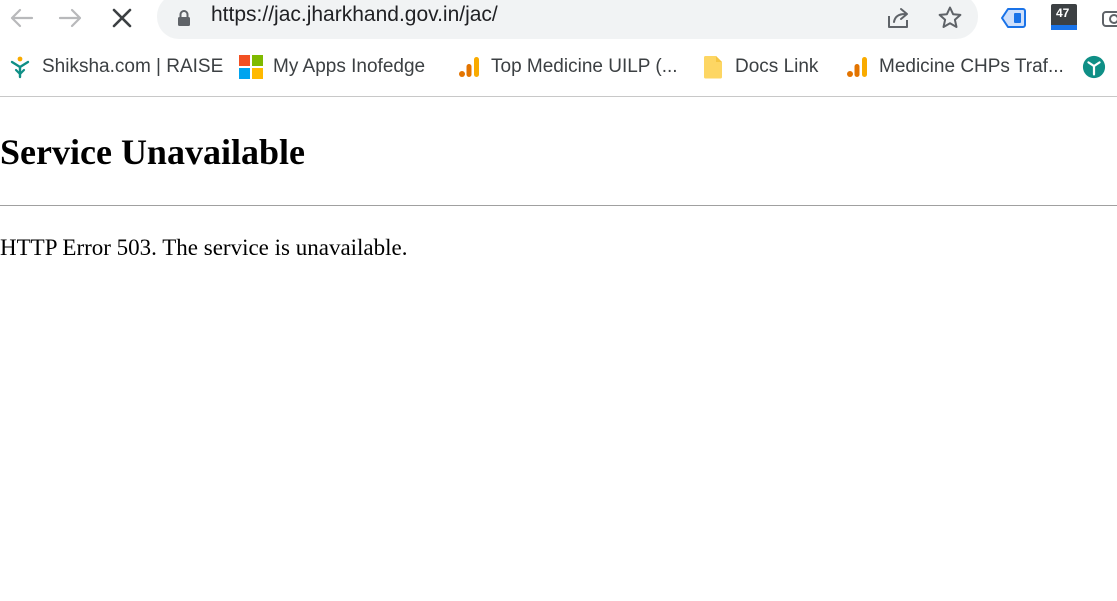 The image size is (1117, 601). I want to click on camera-icon, so click(1109, 18).